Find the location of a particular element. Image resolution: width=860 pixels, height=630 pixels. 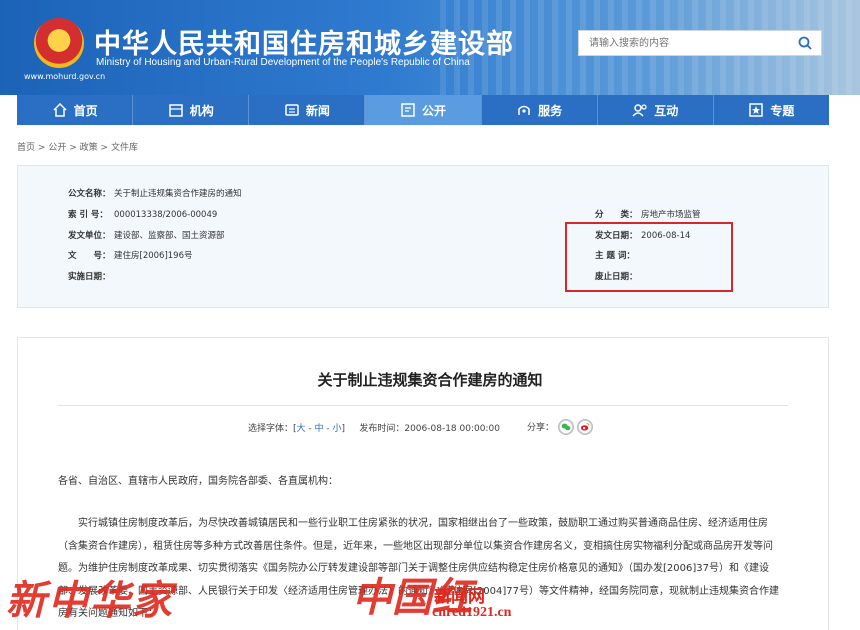

info-implementation-date: 实施日期： is located at coordinates (91, 276).